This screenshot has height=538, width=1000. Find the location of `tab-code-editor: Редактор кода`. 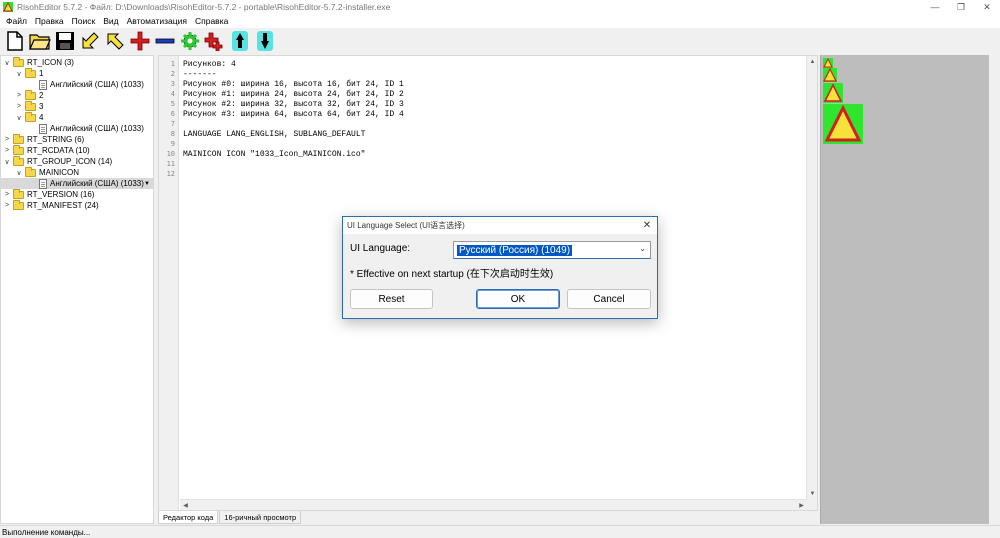

tab-code-editor: Редактор кода is located at coordinates (188, 517).